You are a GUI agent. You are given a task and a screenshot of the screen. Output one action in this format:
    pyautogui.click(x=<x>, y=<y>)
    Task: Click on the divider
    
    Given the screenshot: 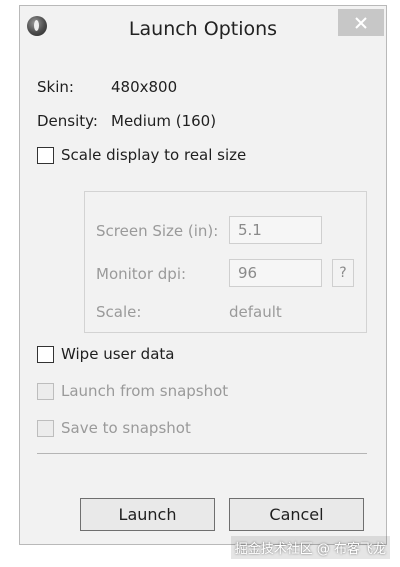 What is the action you would take?
    pyautogui.click(x=202, y=453)
    